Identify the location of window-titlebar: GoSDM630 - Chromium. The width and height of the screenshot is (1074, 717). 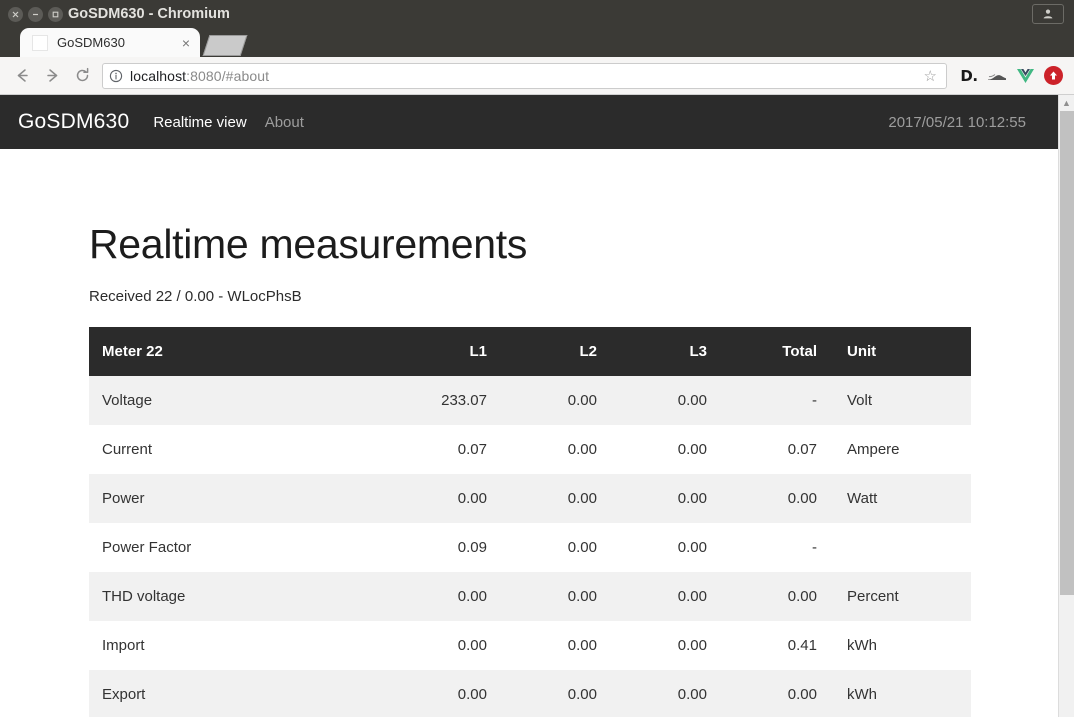
(537, 14).